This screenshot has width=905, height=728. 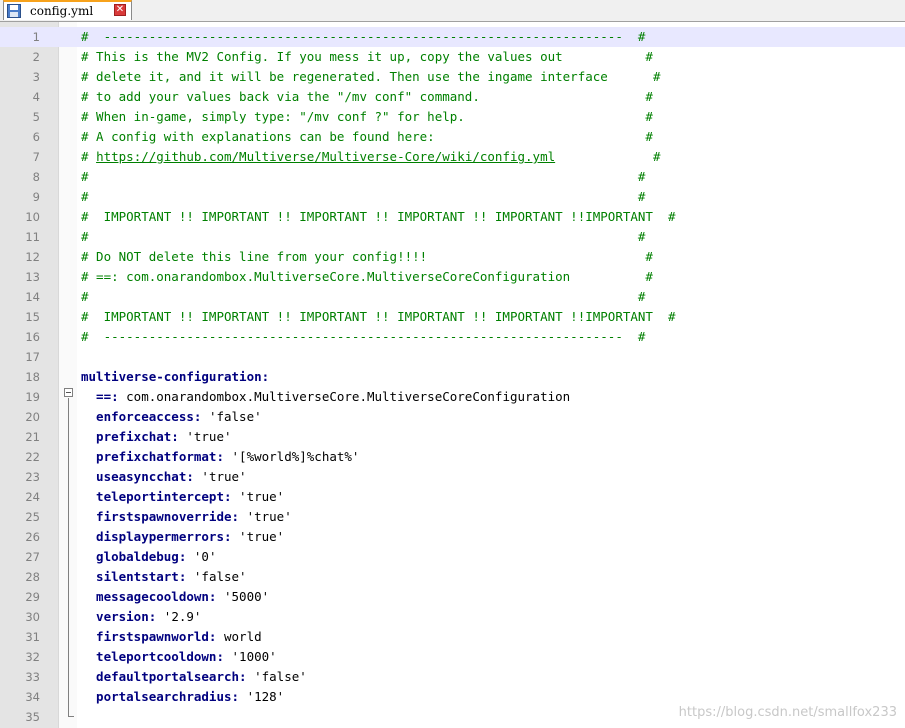 What do you see at coordinates (194, 677) in the screenshot?
I see `line-text: defaultportalsearch: 'false'` at bounding box center [194, 677].